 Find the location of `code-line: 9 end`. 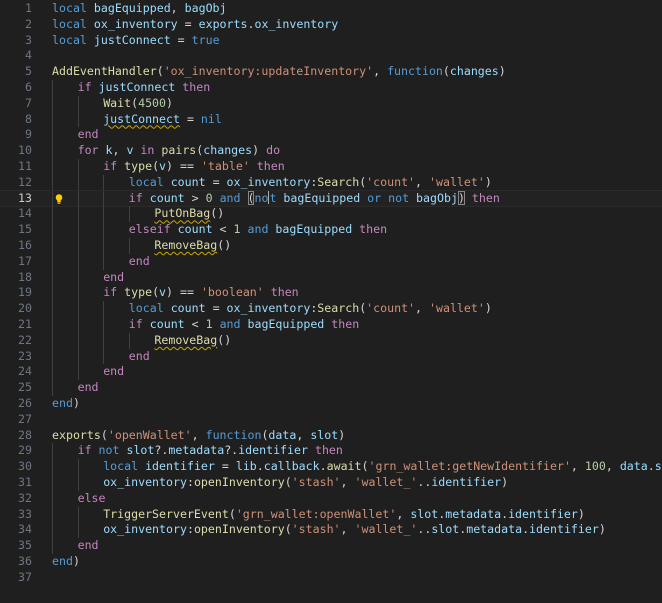

code-line: 9 end is located at coordinates (331, 135).